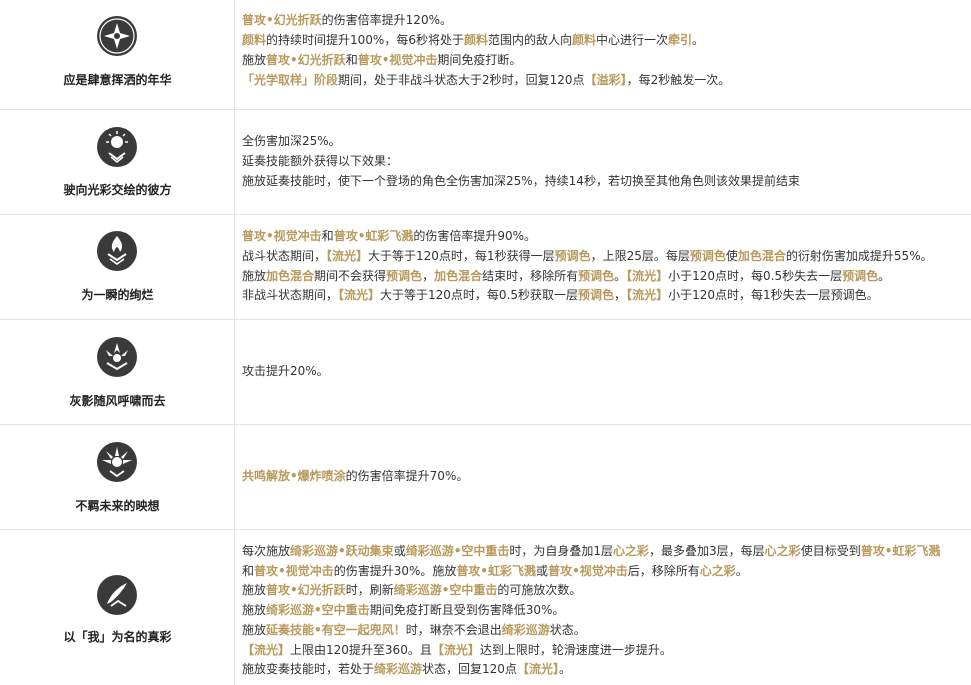  Describe the element at coordinates (731, 256) in the screenshot. I see `desc-text: 使` at that location.